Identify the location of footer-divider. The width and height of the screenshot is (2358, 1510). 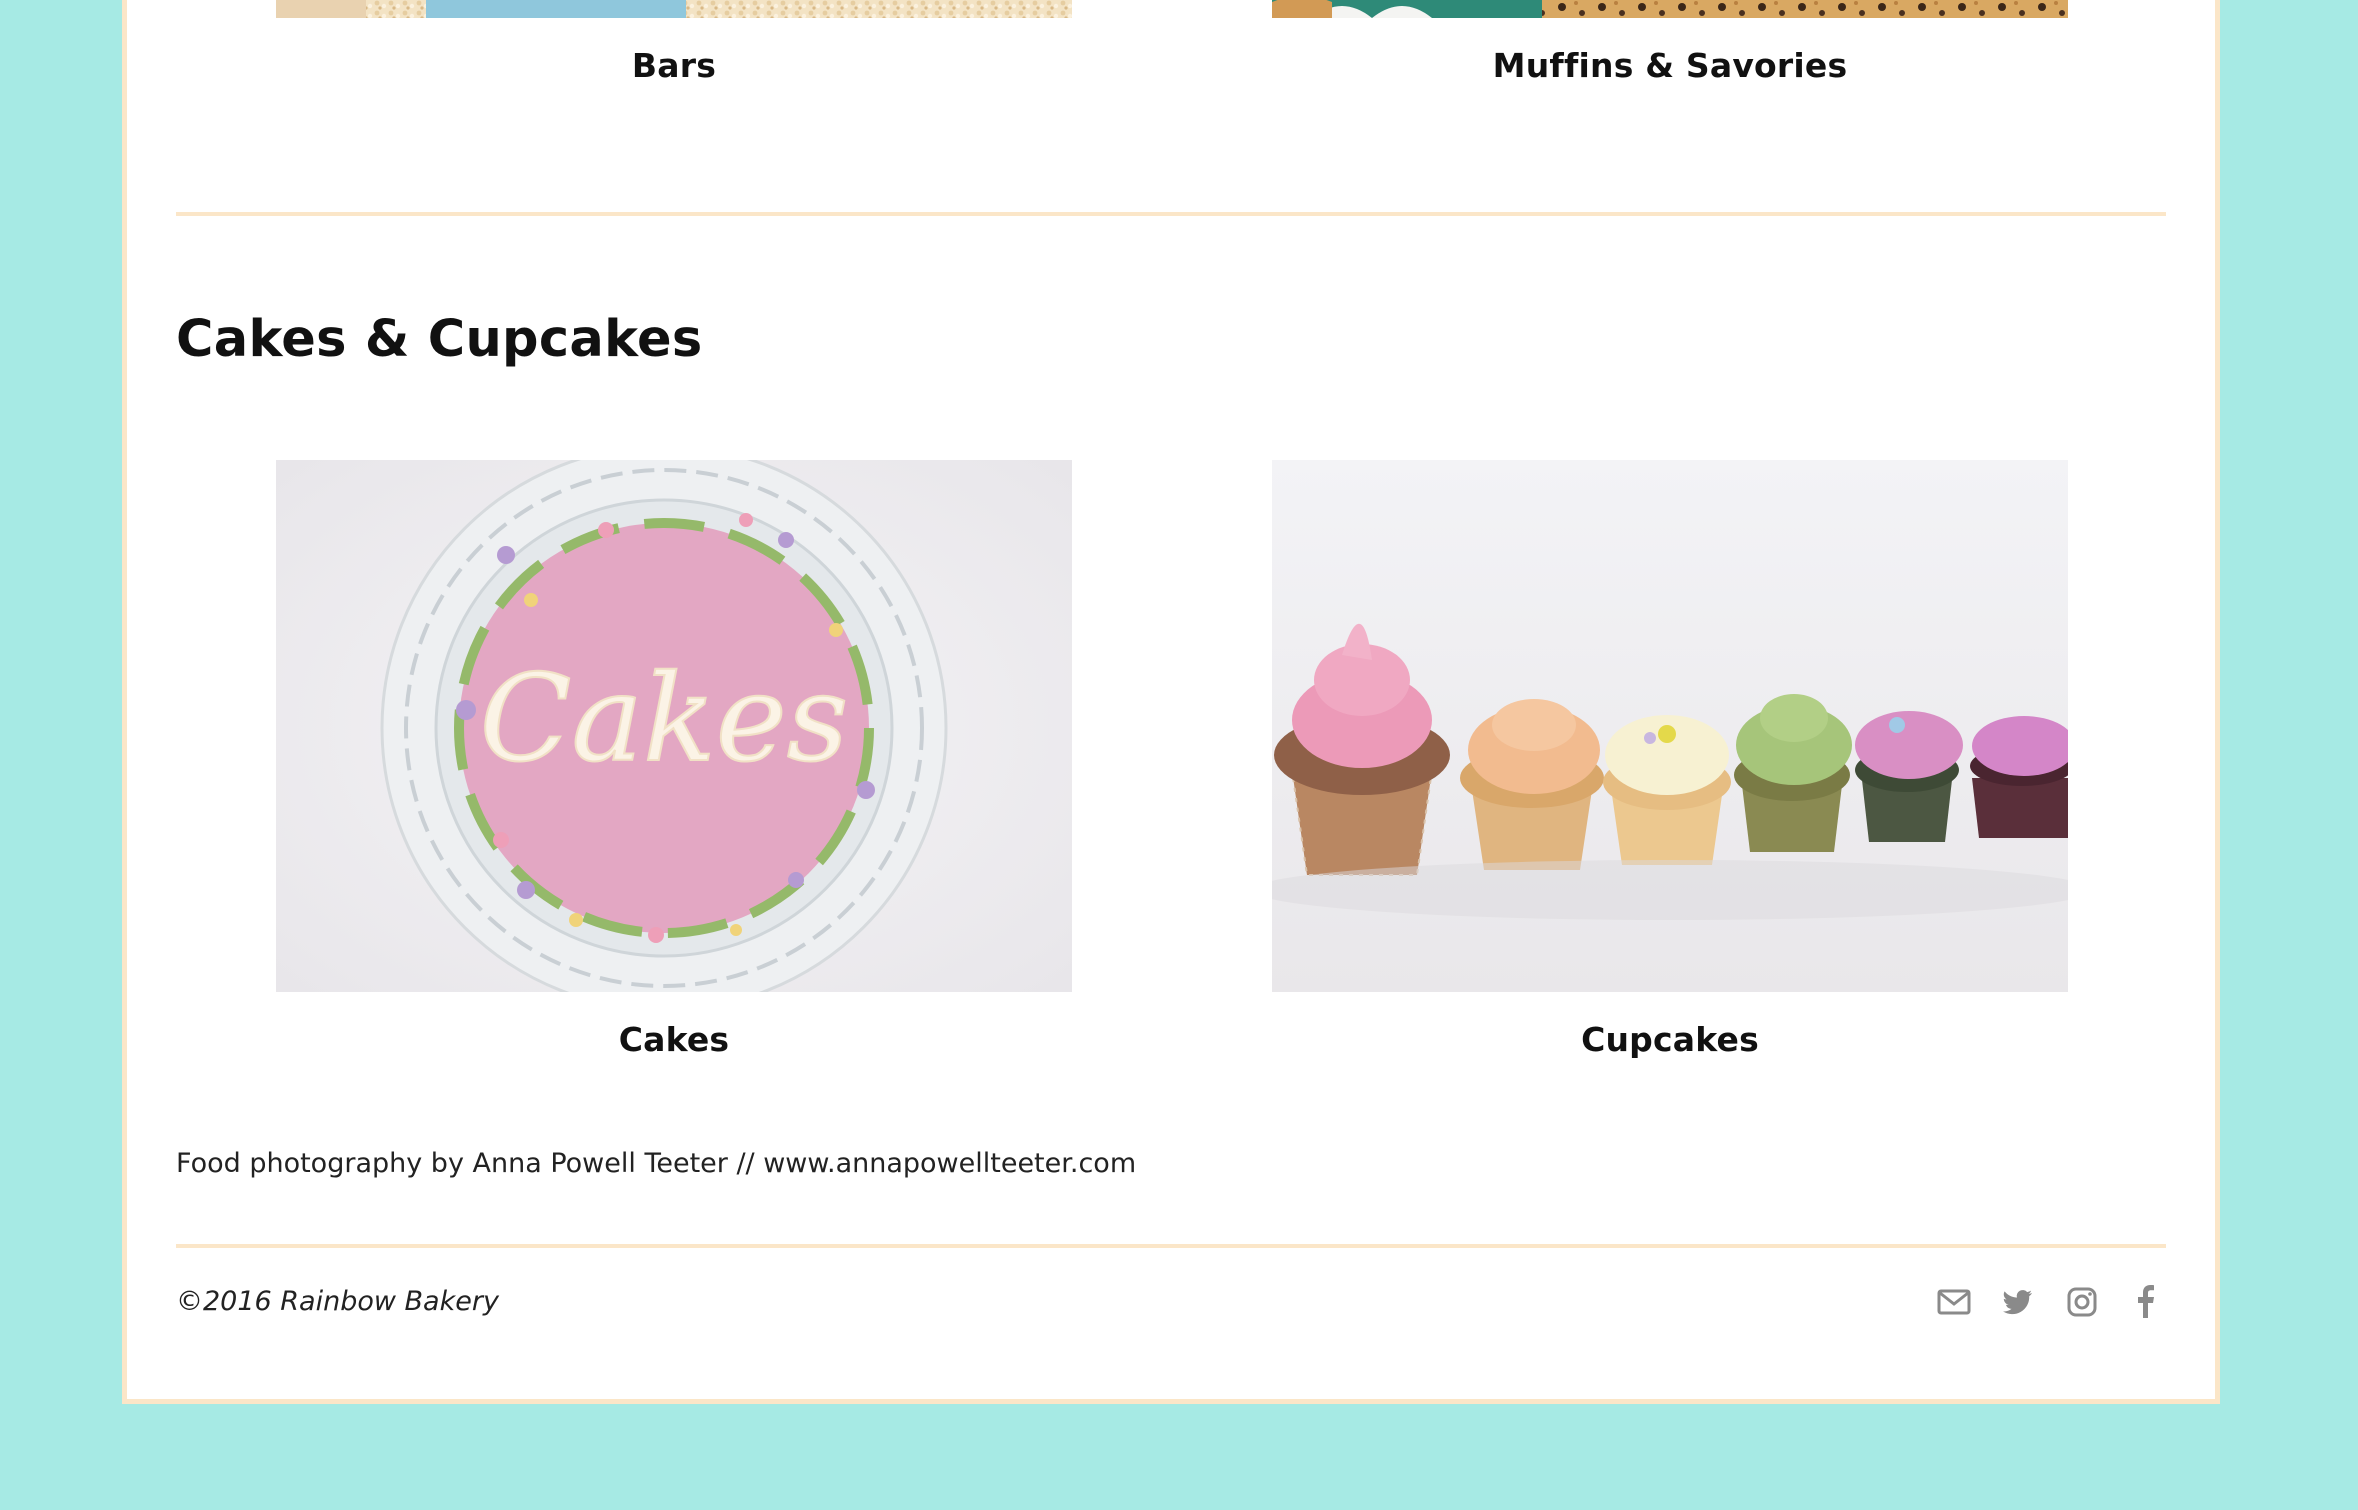
(1171, 1246).